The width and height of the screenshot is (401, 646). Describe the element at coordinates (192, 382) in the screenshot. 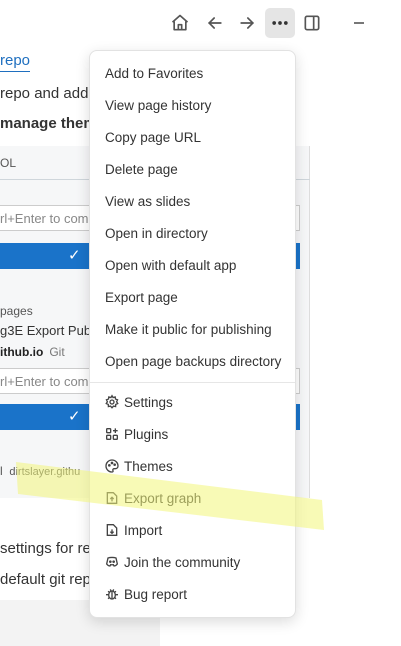

I see `menu-divider` at that location.